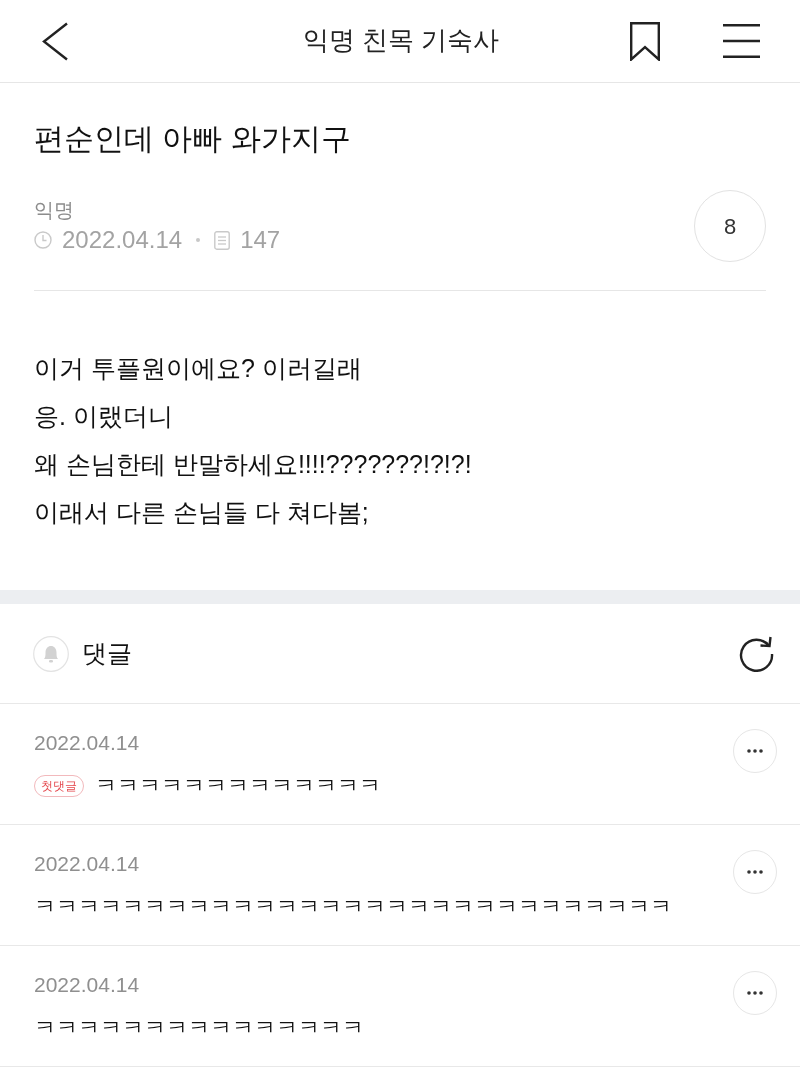 This screenshot has height=1071, width=800. Describe the element at coordinates (192, 139) in the screenshot. I see `post-title: 편순인데 아빠 와가지구` at that location.